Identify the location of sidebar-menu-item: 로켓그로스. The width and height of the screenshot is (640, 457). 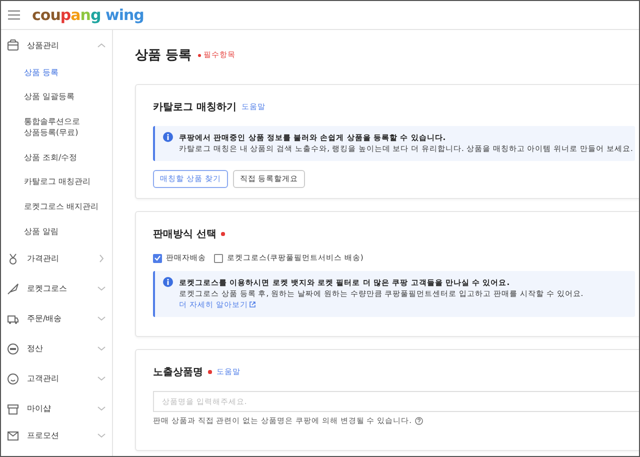
(56, 289).